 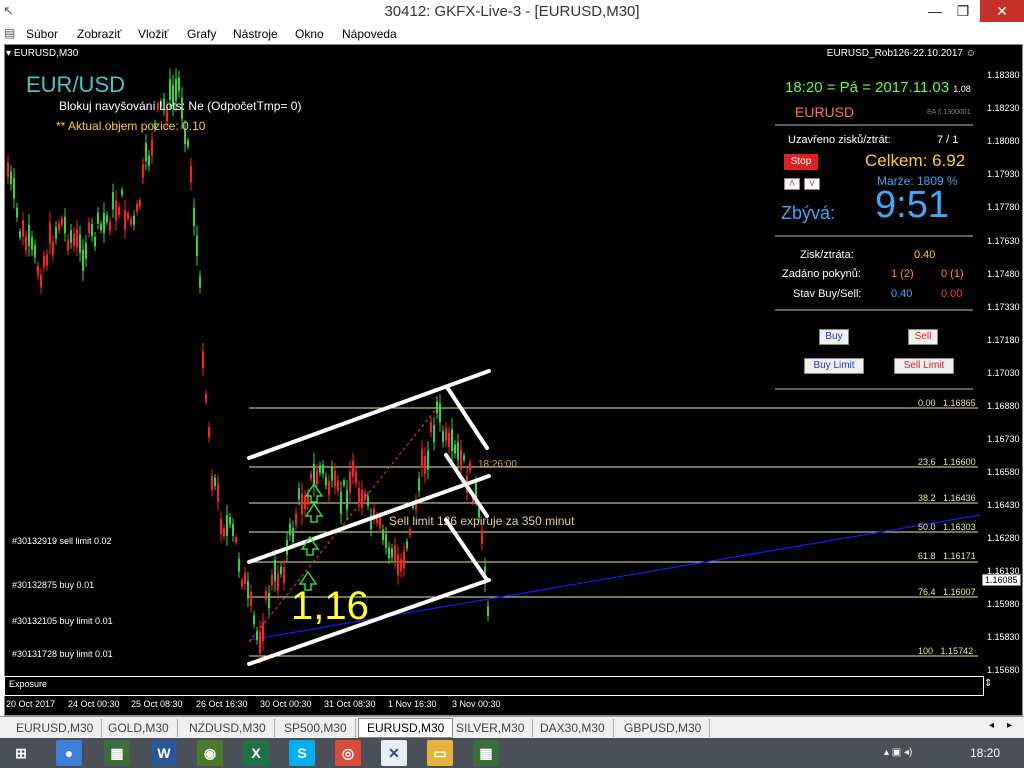 What do you see at coordinates (494, 686) in the screenshot?
I see `exposure-panel: Exposure` at bounding box center [494, 686].